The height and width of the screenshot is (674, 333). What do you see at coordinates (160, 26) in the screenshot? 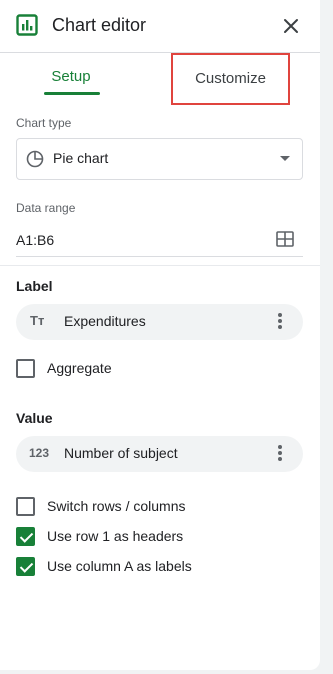
I see `chart-editor-header: Chart editor` at bounding box center [160, 26].